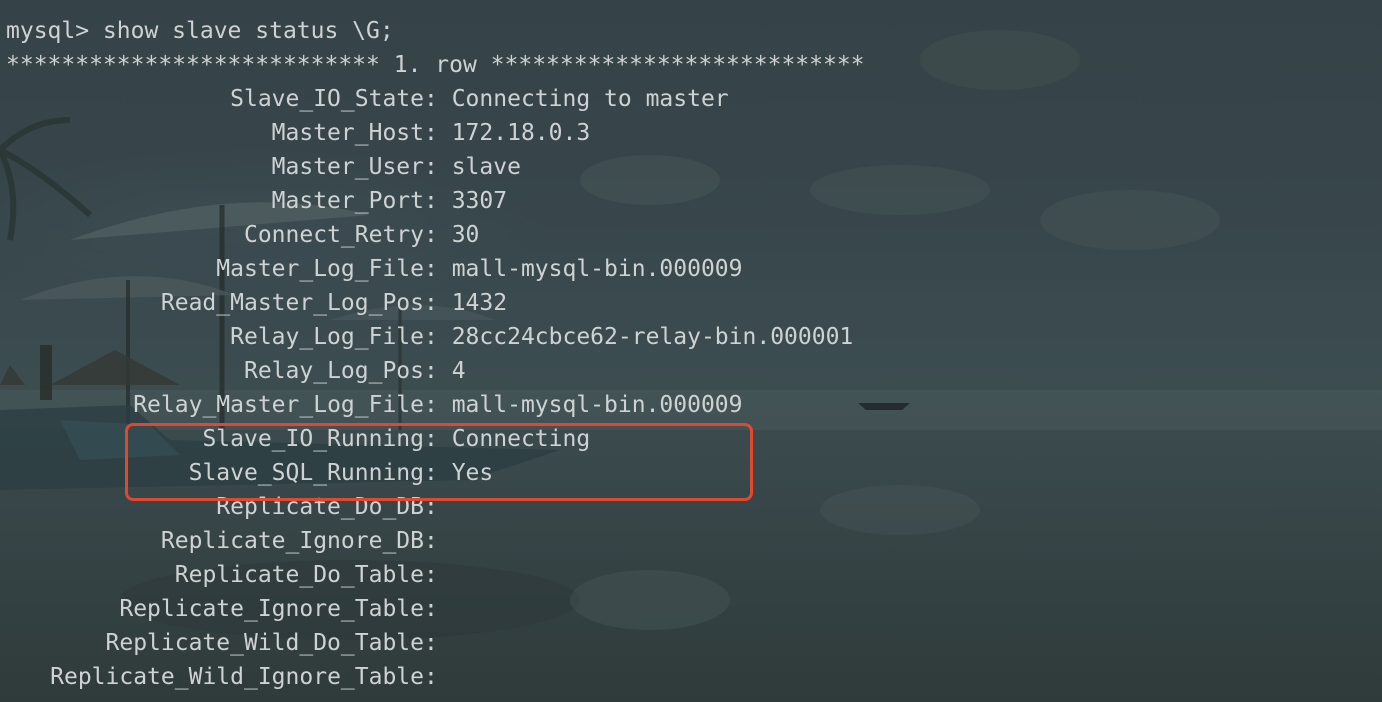  What do you see at coordinates (652, 337) in the screenshot?
I see `field-value: 28cc24cbce62-relay-bin.000001` at bounding box center [652, 337].